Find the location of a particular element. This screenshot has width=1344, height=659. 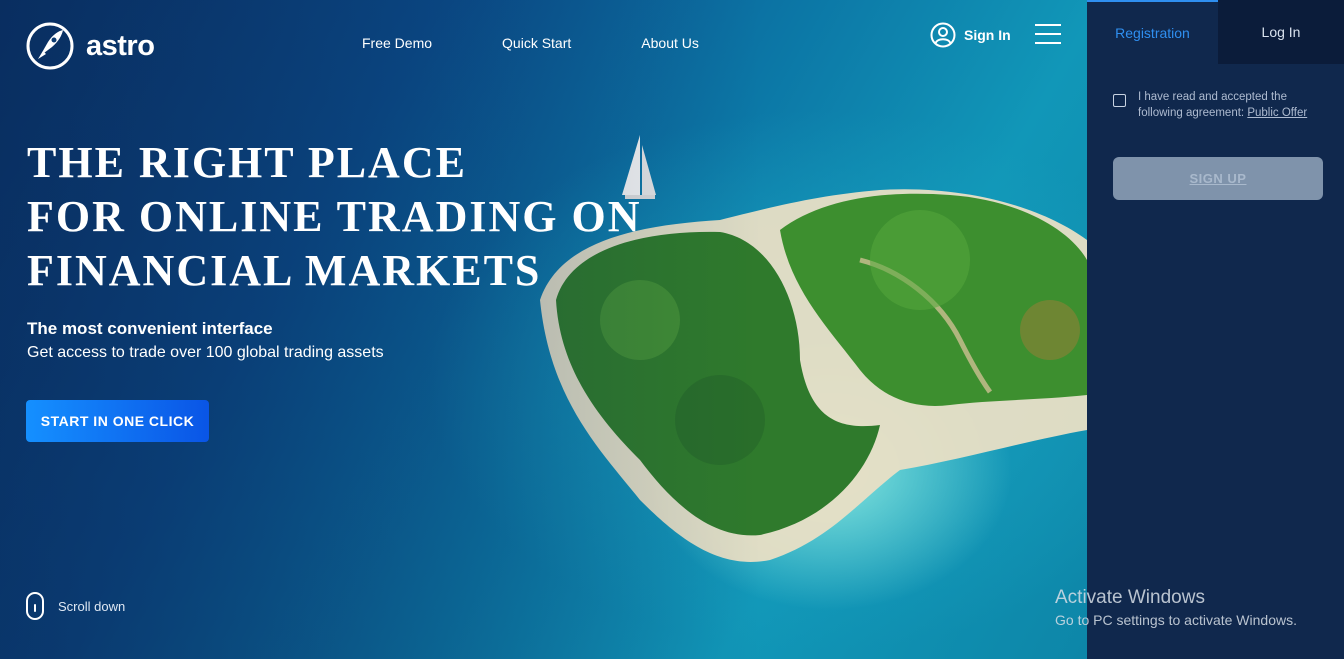

sign-in-button: Sign In is located at coordinates (970, 35).